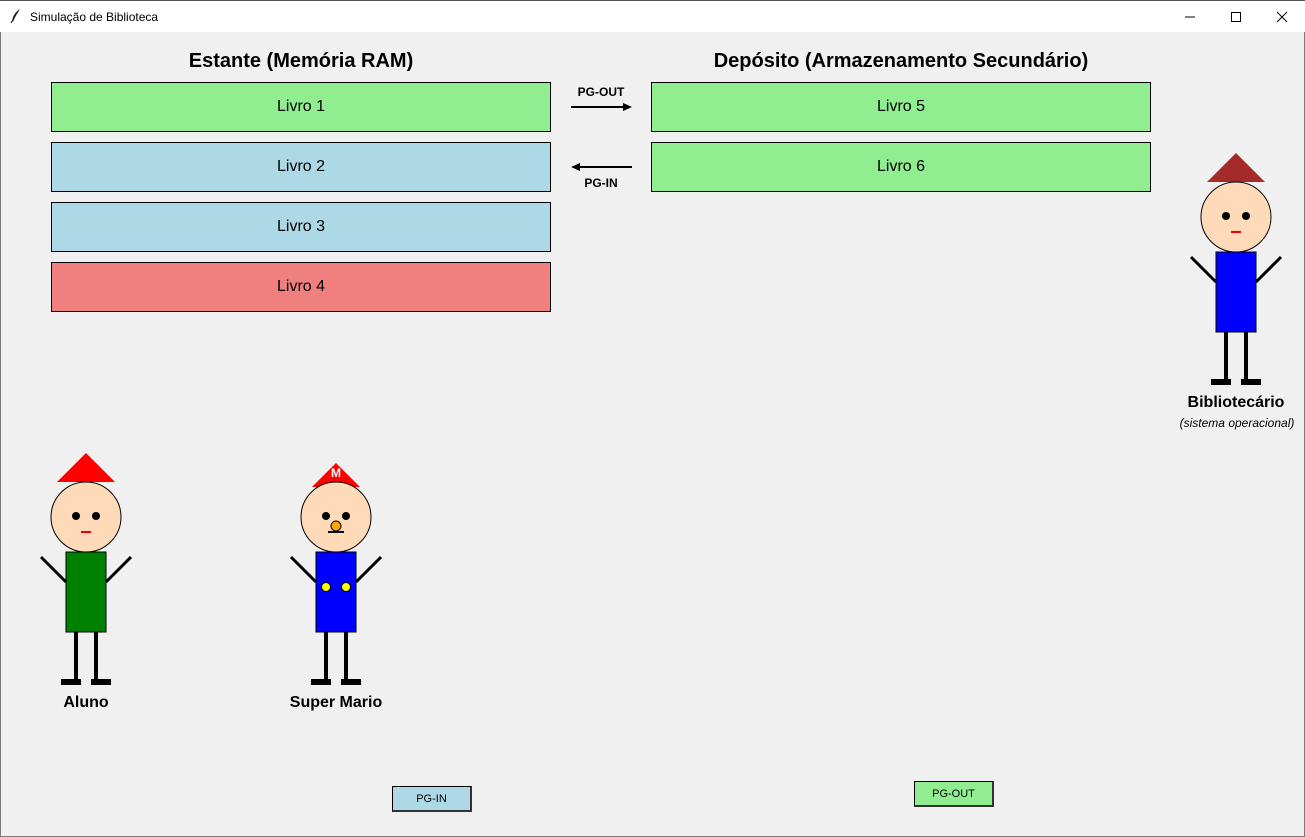  Describe the element at coordinates (336, 473) in the screenshot. I see `mario-hat-letter: M` at that location.